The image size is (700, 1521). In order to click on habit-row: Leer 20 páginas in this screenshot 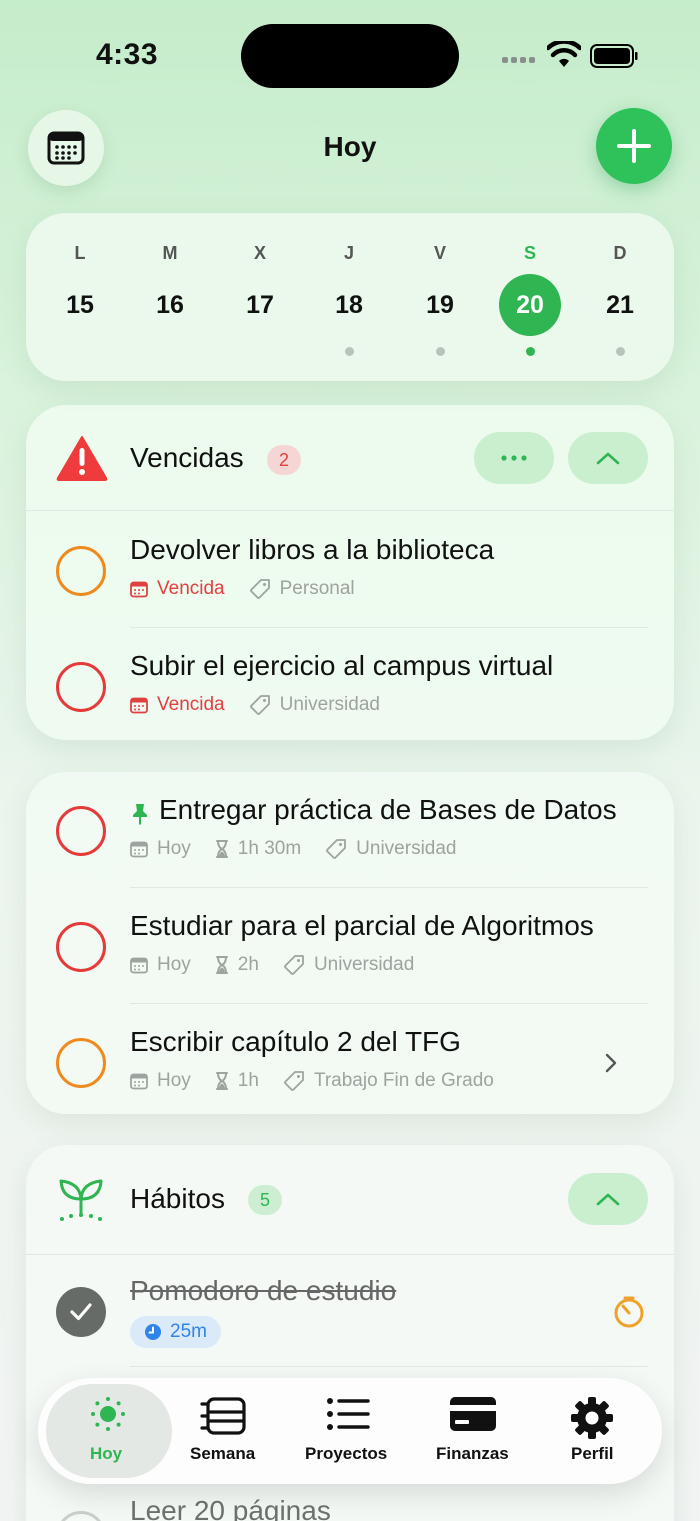, I will do `click(350, 1502)`.